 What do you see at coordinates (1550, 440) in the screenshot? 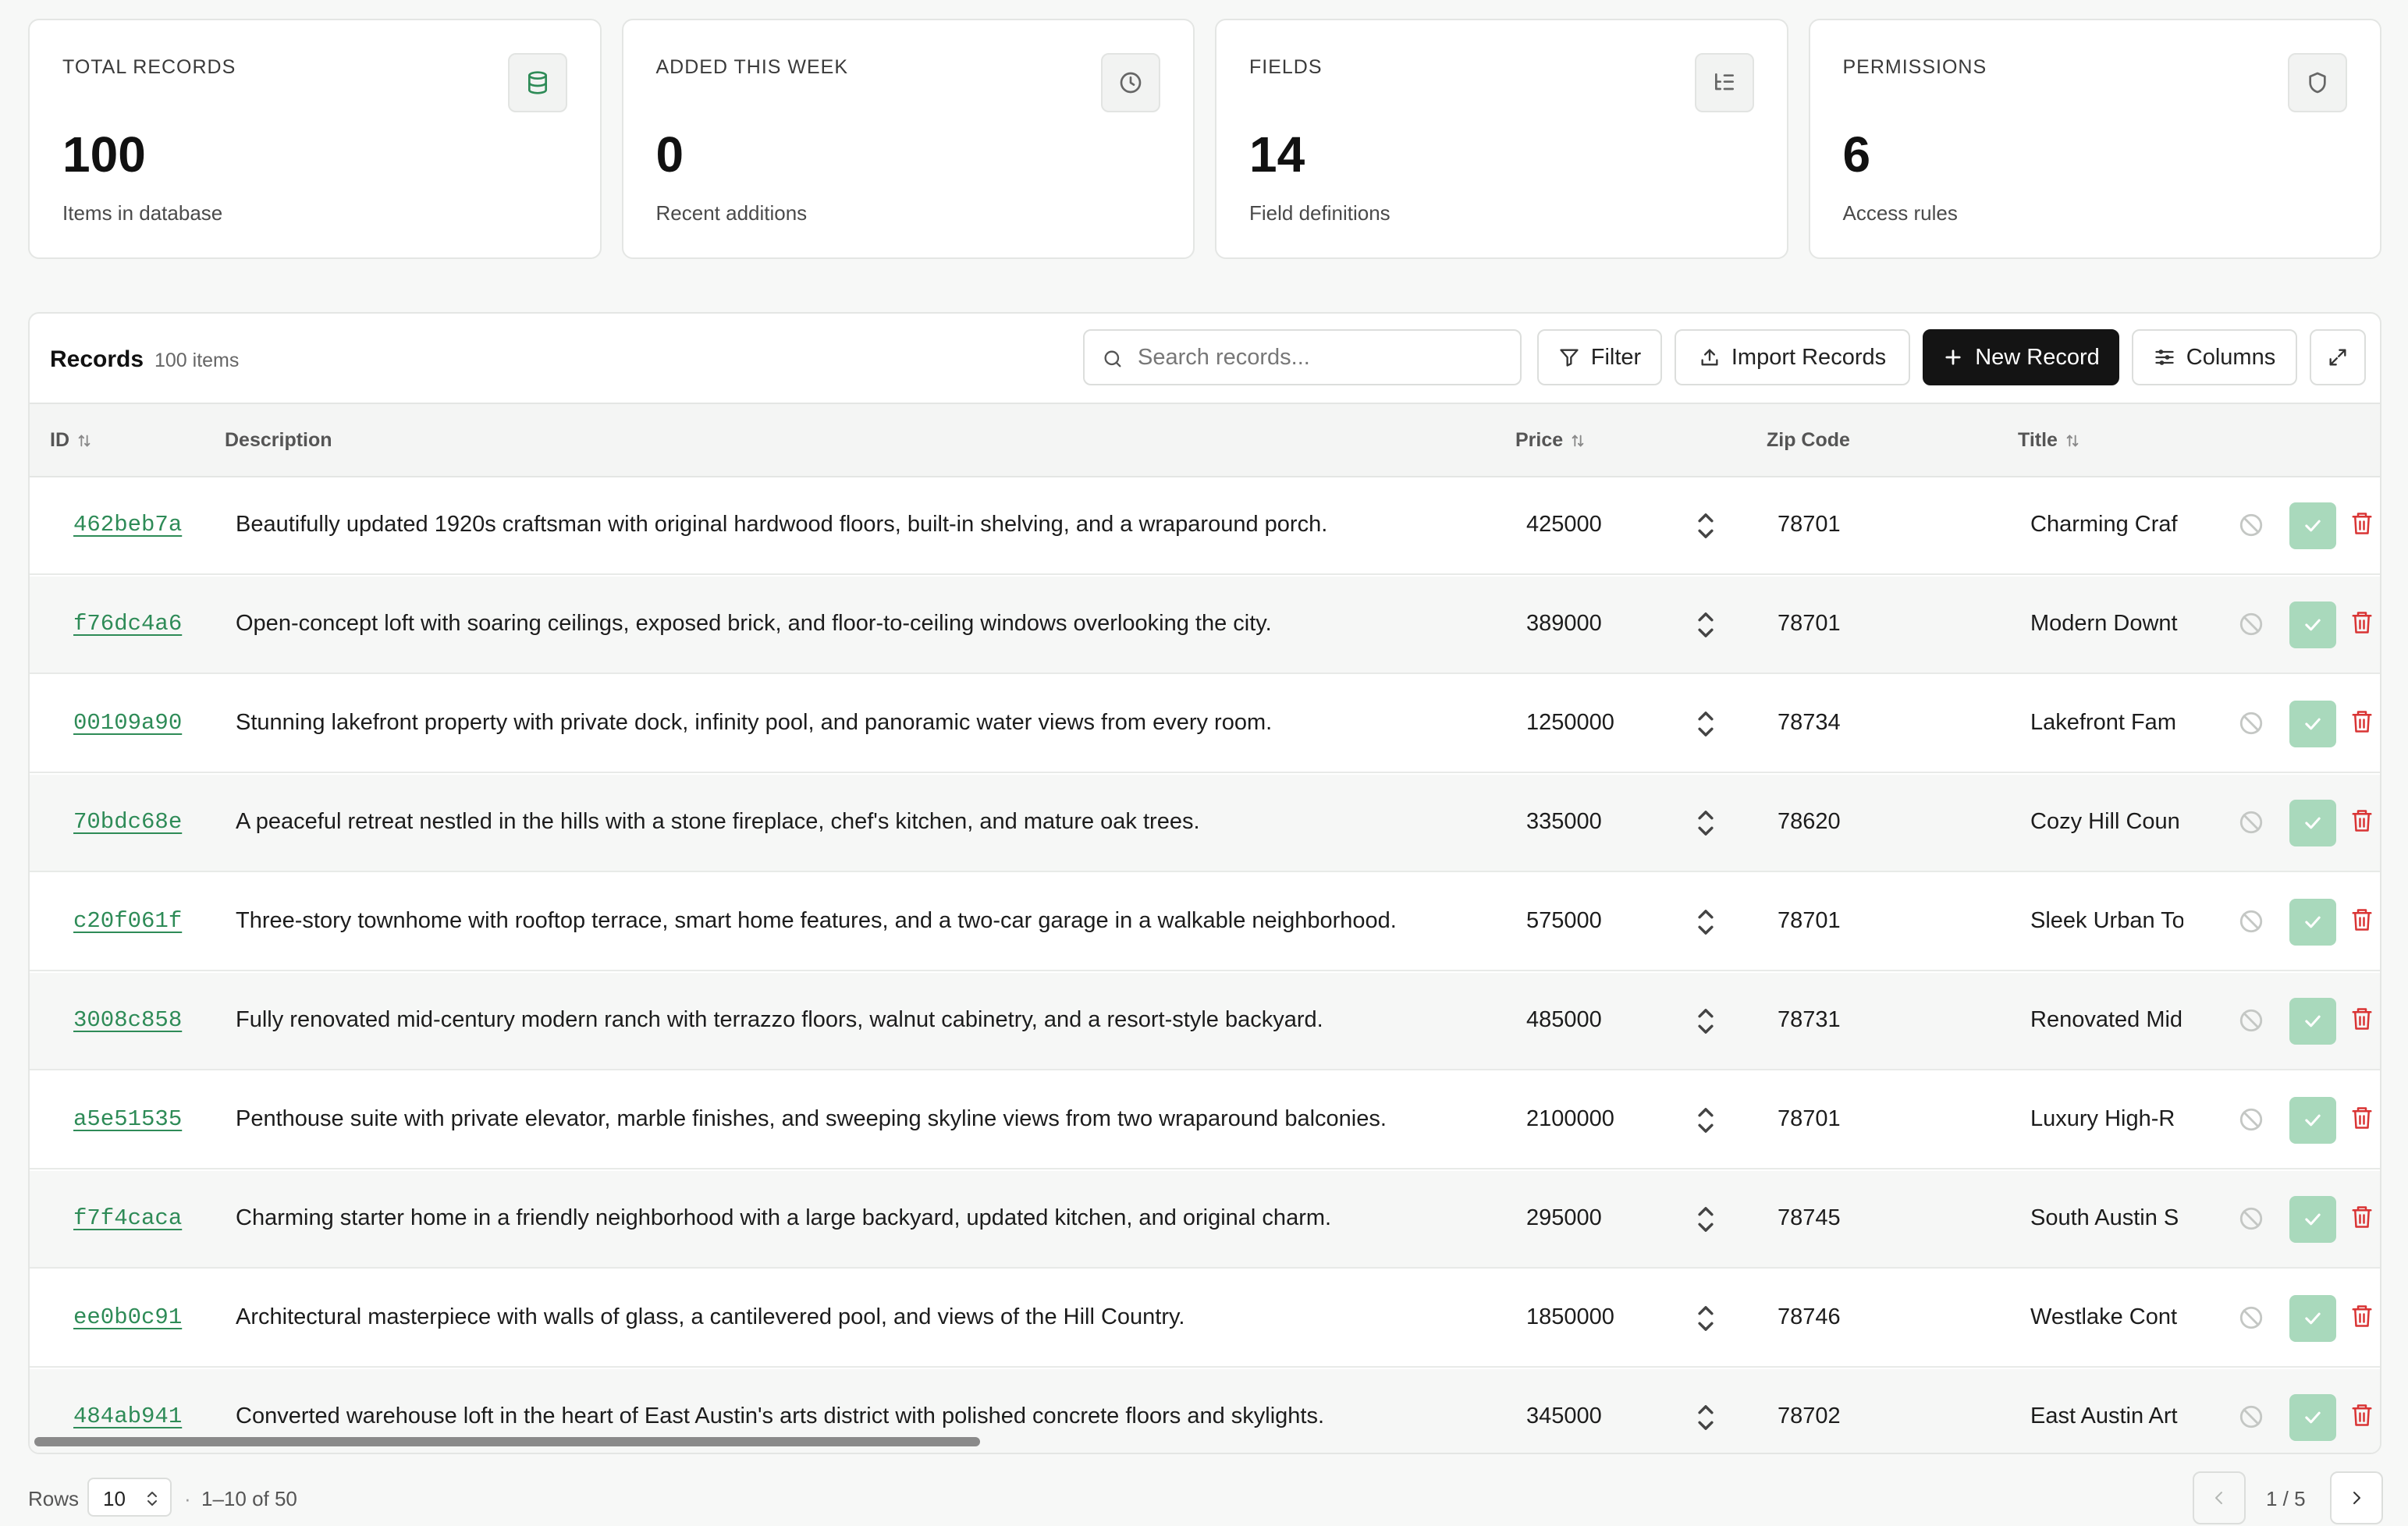
I see `column-header-price: Price` at bounding box center [1550, 440].